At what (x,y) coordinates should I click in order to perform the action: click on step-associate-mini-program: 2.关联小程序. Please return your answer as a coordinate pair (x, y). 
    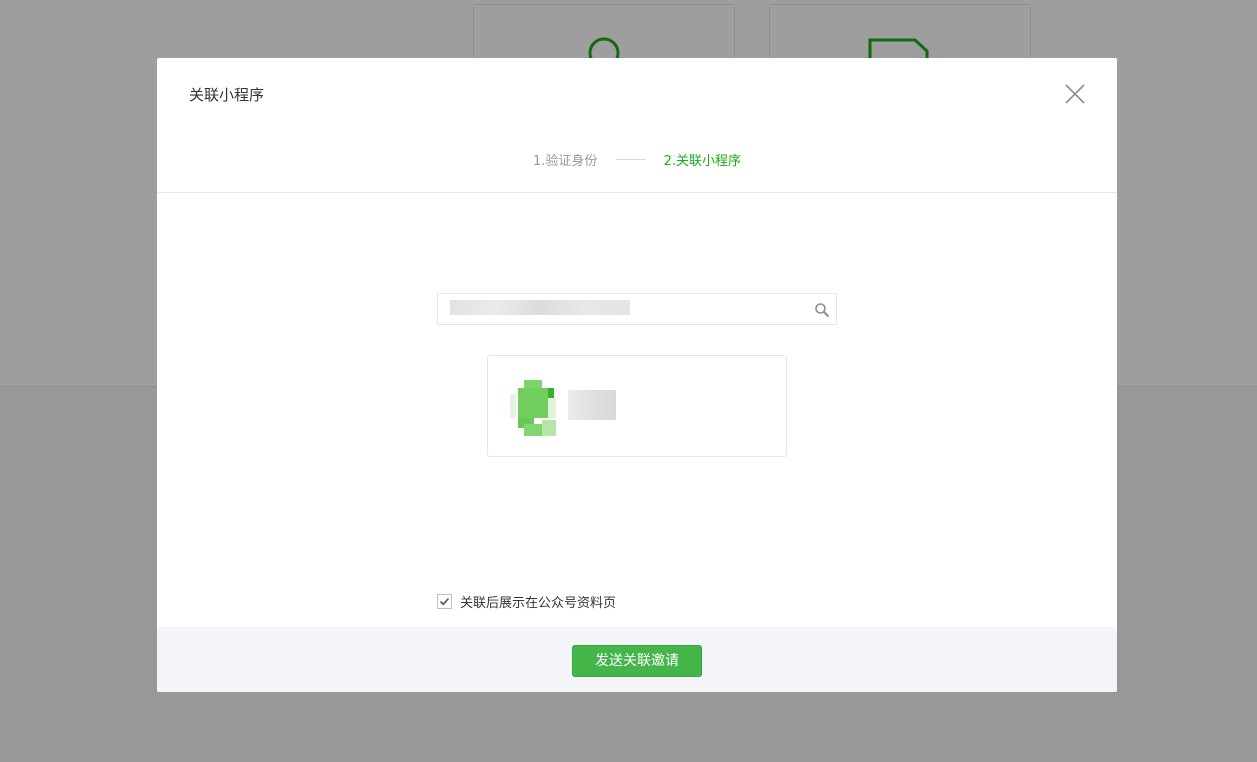
    Looking at the image, I should click on (702, 161).